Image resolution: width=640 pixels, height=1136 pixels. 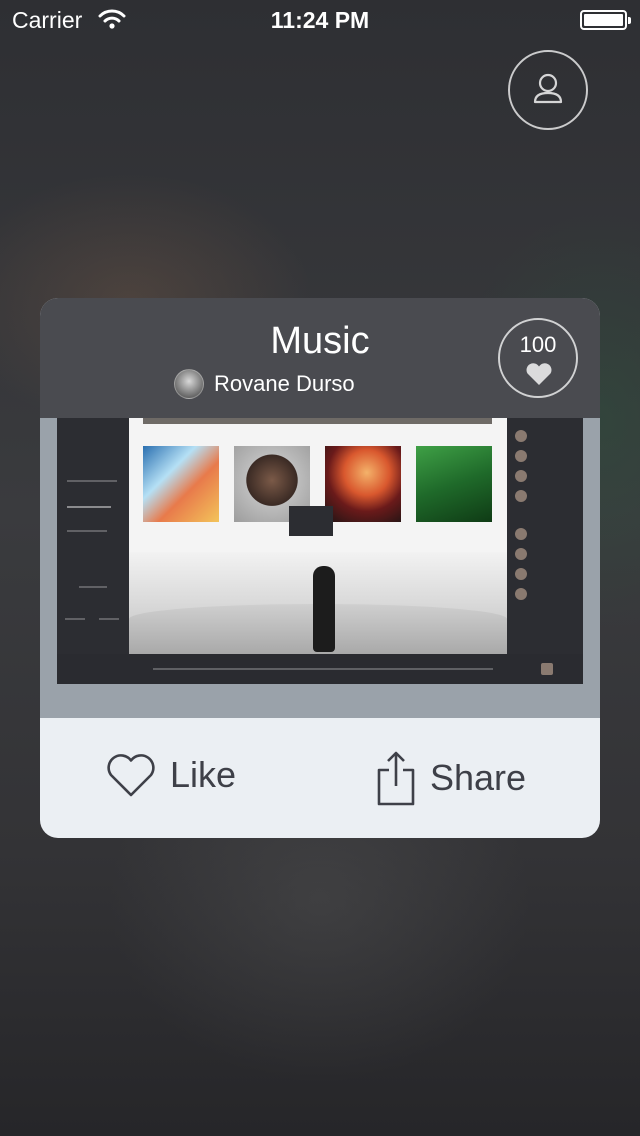 What do you see at coordinates (320, 358) in the screenshot?
I see `card-header: Music Rovane Durso 100` at bounding box center [320, 358].